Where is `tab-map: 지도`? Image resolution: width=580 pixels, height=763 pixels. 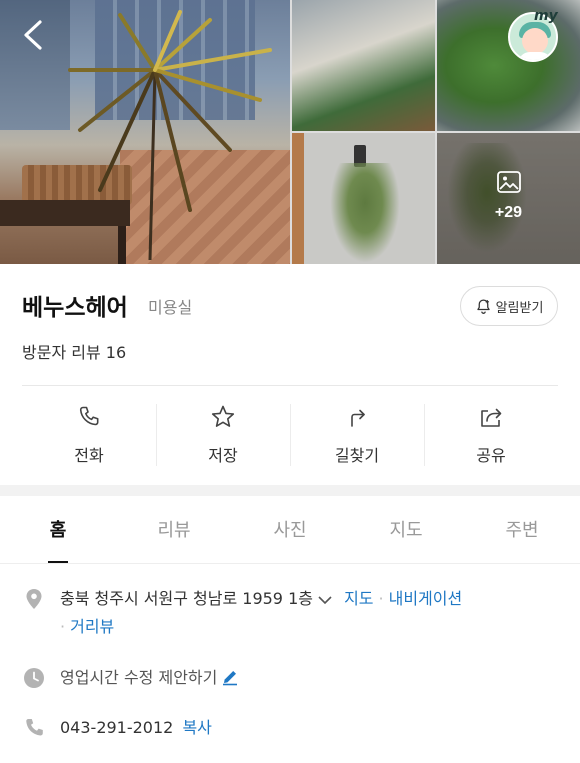
tab-map: 지도 is located at coordinates (406, 529).